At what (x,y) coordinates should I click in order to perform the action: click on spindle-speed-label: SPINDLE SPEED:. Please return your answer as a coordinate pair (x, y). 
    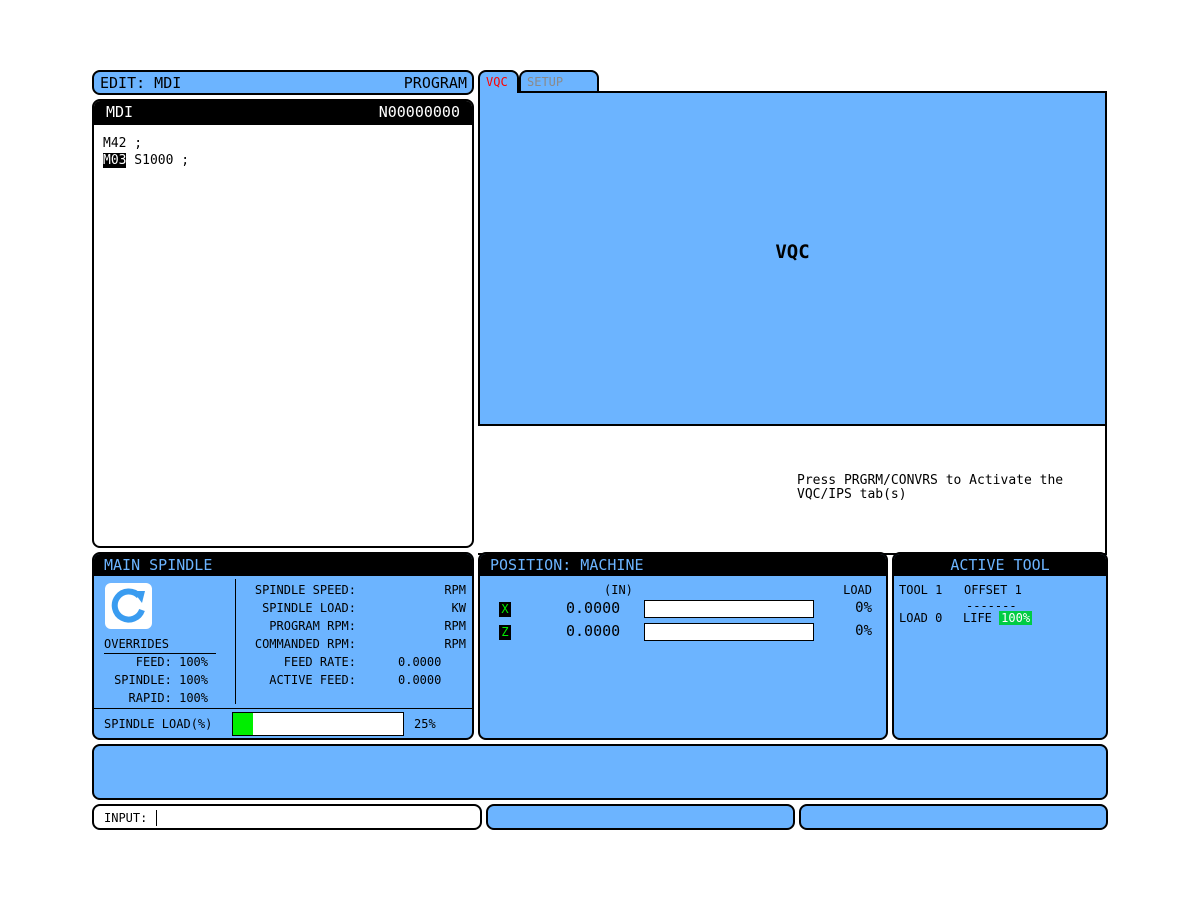
    Looking at the image, I should click on (305, 590).